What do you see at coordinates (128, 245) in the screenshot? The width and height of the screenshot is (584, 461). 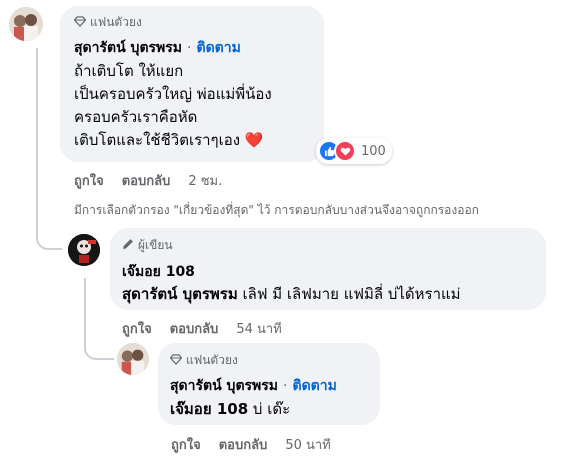 I see `pencil-icon` at bounding box center [128, 245].